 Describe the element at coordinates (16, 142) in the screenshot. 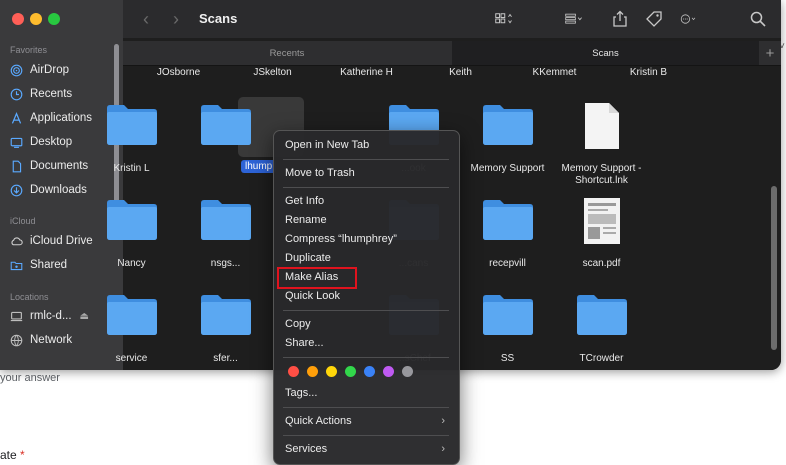

I see `desktop-icon` at that location.